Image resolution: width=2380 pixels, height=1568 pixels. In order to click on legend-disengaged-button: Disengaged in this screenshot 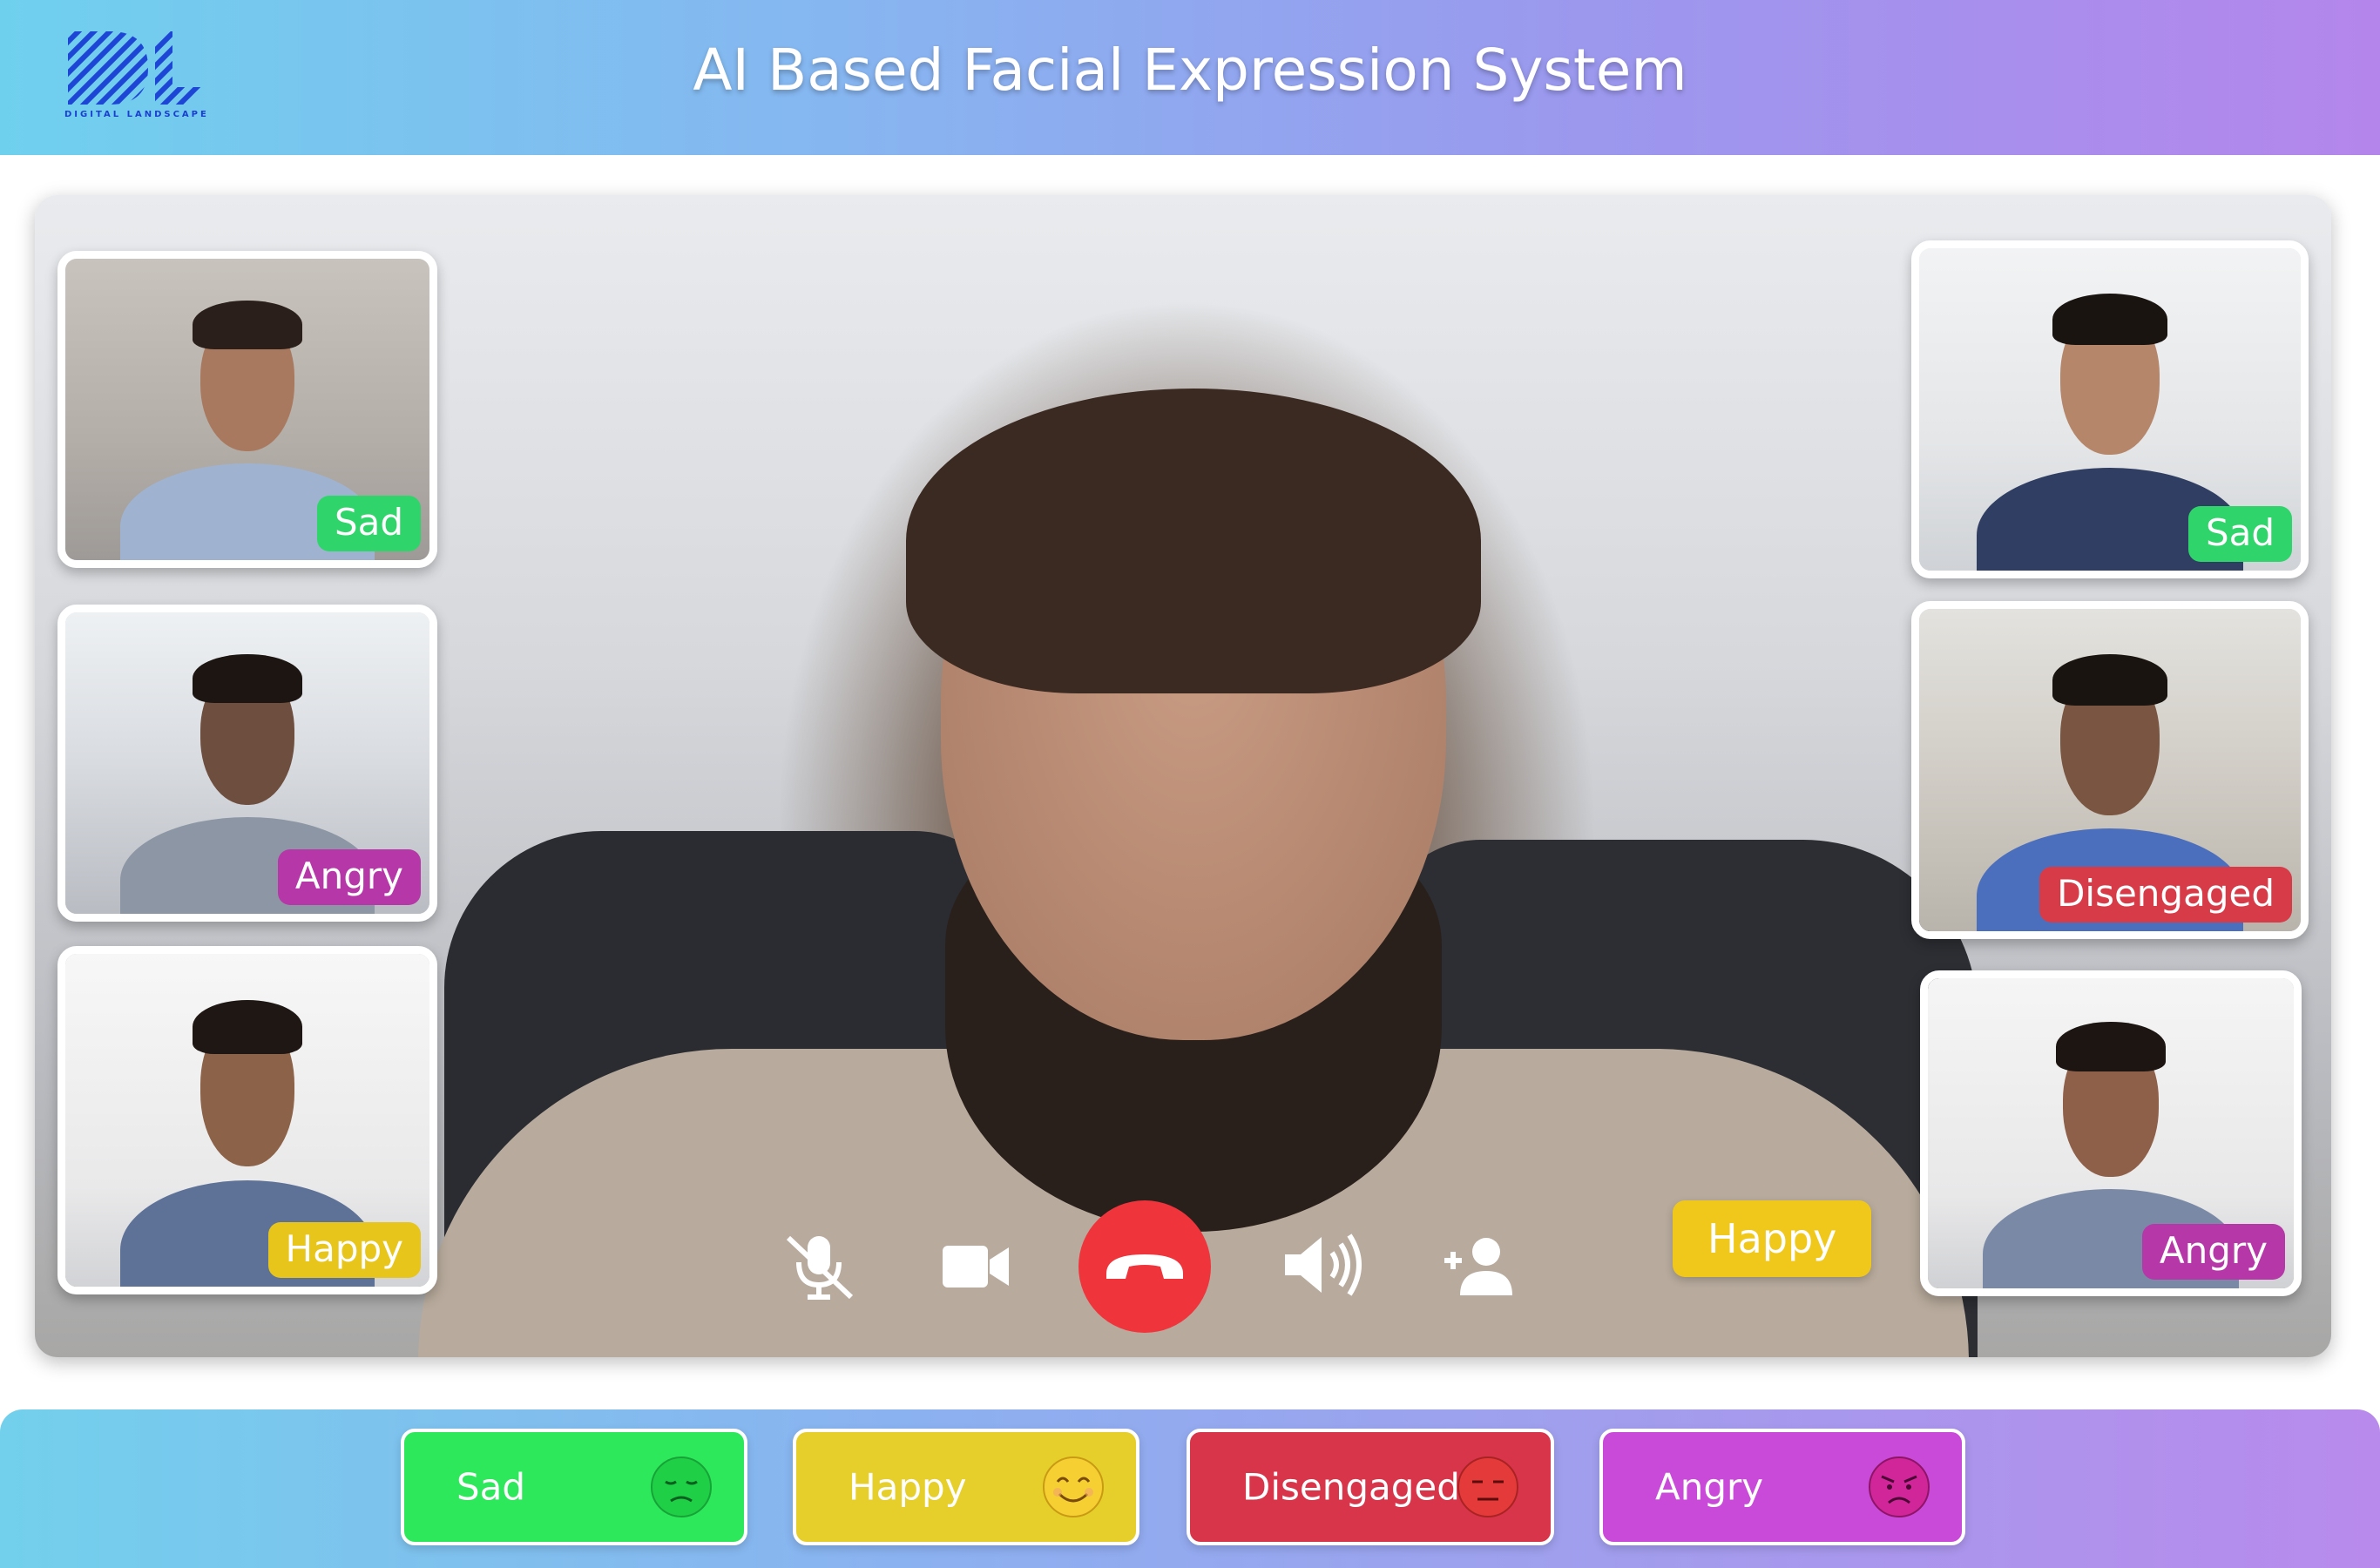, I will do `click(1370, 1487)`.